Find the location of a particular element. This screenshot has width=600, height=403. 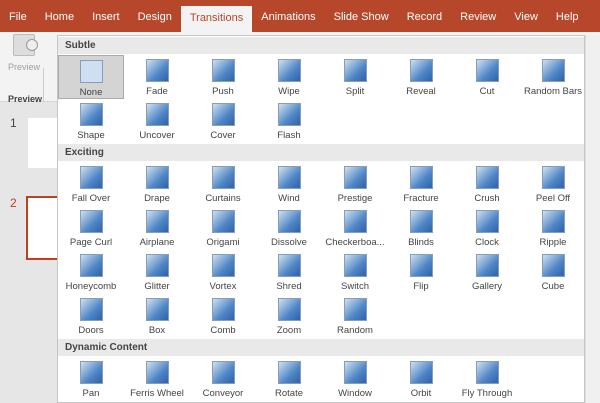

transition-label: Curtains is located at coordinates (223, 198).